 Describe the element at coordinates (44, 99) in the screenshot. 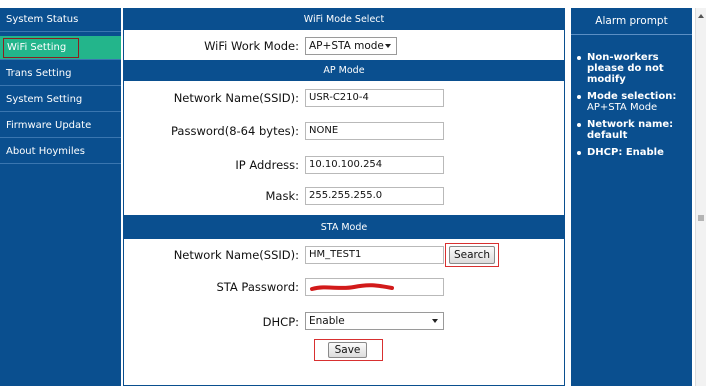

I see `sidebar-item-label: System Setting` at that location.